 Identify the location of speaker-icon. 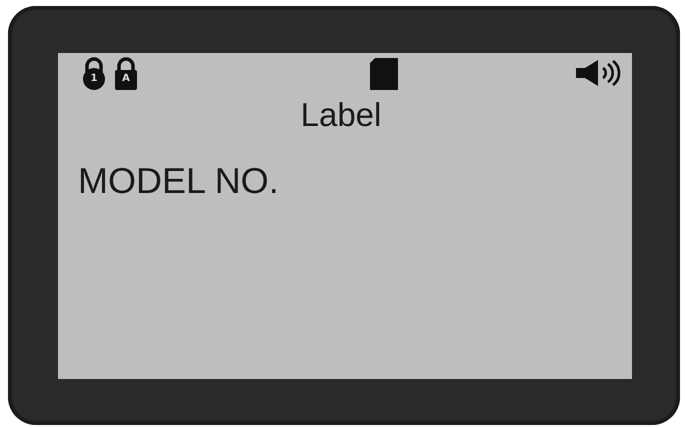
(599, 73).